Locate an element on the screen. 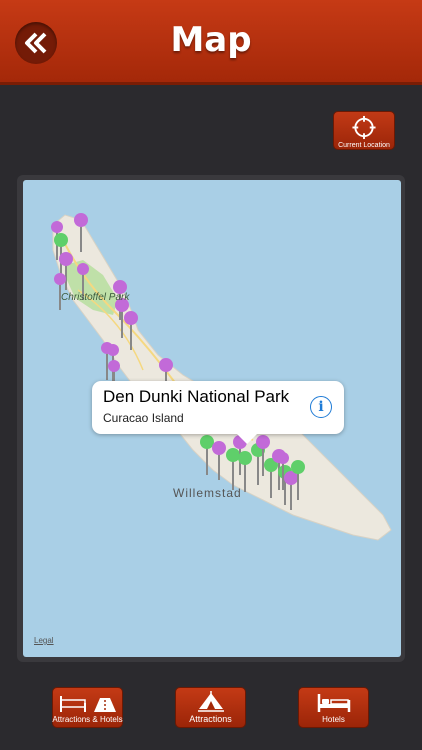 The image size is (422, 750). current-location-button: Current Location is located at coordinates (364, 130).